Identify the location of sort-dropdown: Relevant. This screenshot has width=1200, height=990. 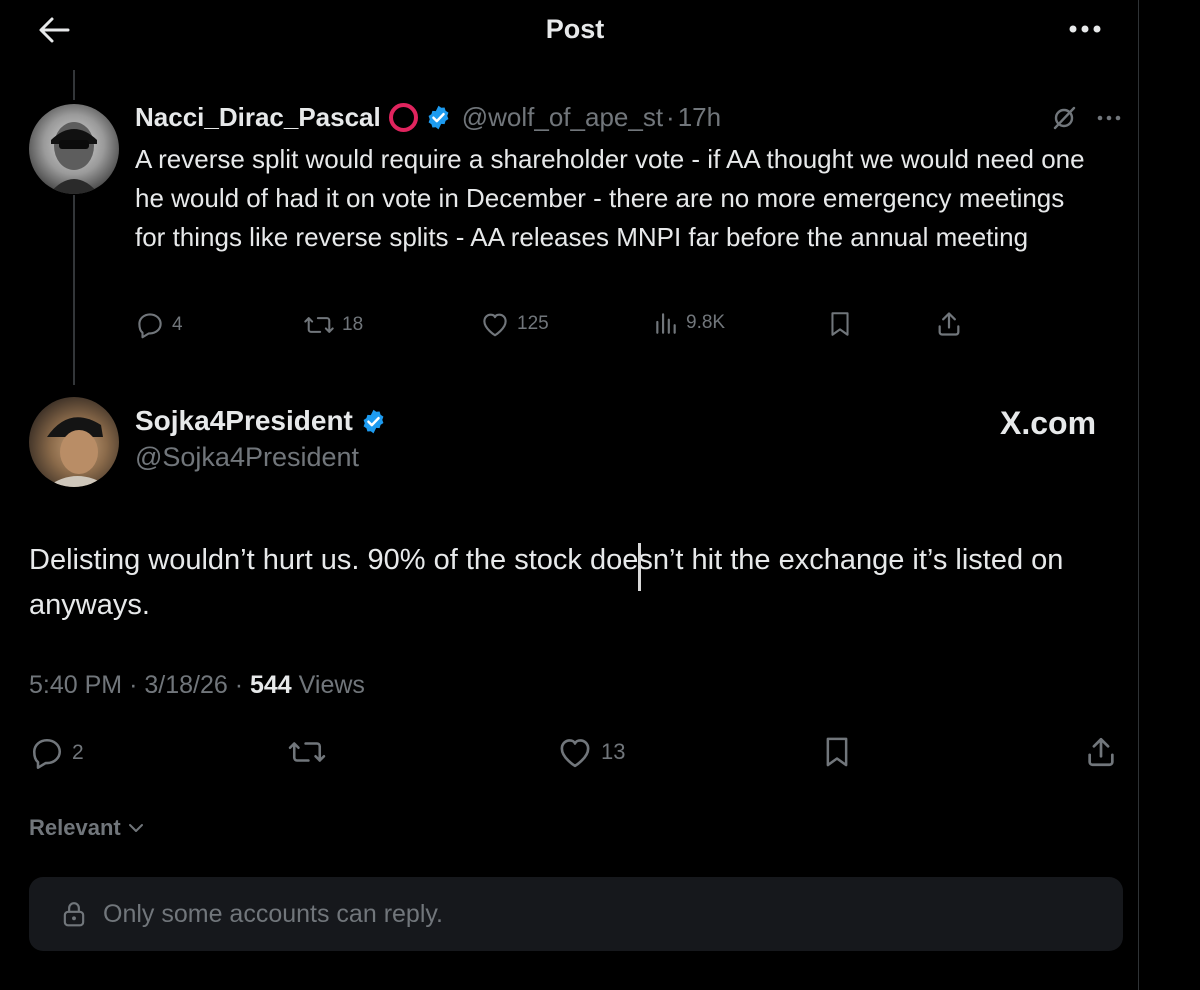
(87, 828).